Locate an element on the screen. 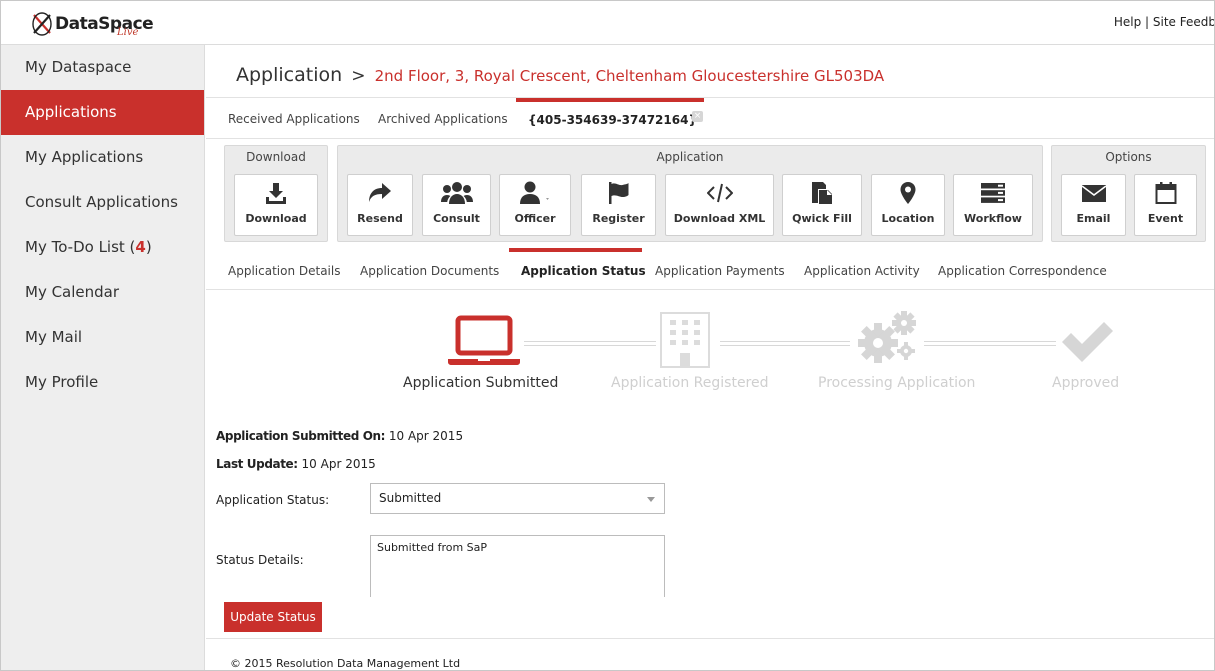 Image resolution: width=1215 pixels, height=671 pixels. tab-application-activity: Application Activity is located at coordinates (862, 269).